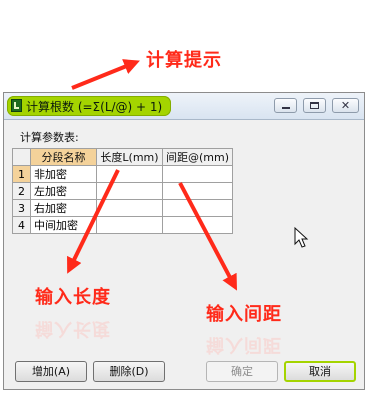 Image resolution: width=370 pixels, height=393 pixels. Describe the element at coordinates (129, 371) in the screenshot. I see `delete-button: 删除(D)` at that location.